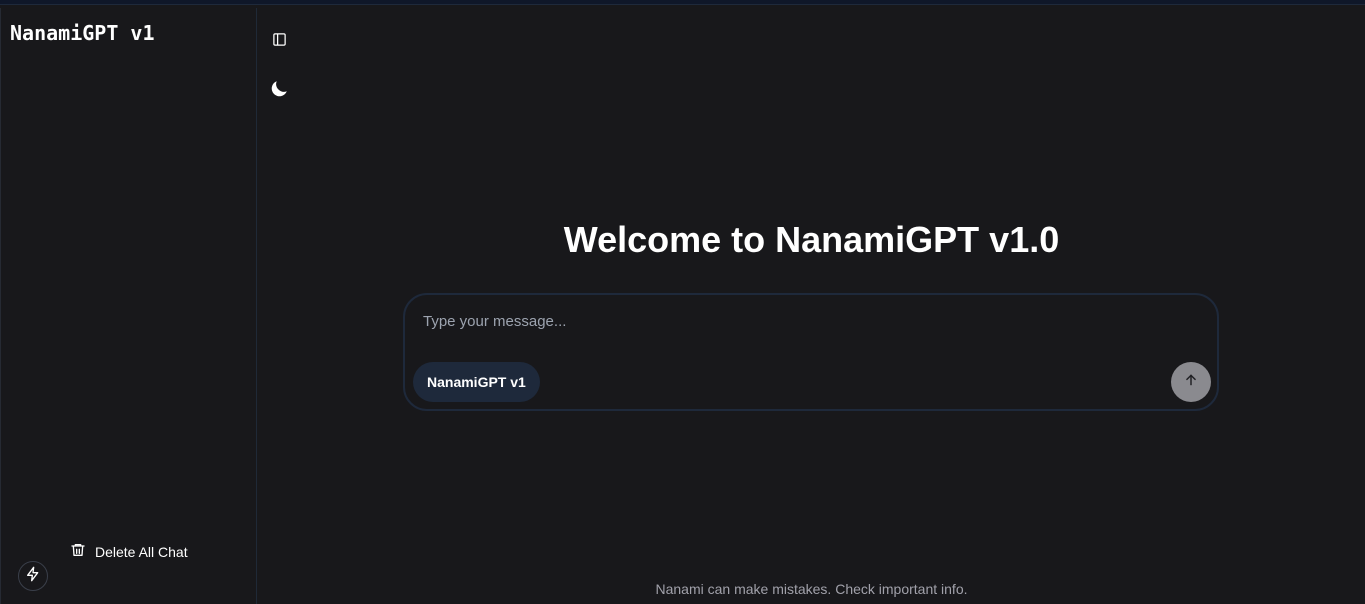  I want to click on trash-icon, so click(78, 551).